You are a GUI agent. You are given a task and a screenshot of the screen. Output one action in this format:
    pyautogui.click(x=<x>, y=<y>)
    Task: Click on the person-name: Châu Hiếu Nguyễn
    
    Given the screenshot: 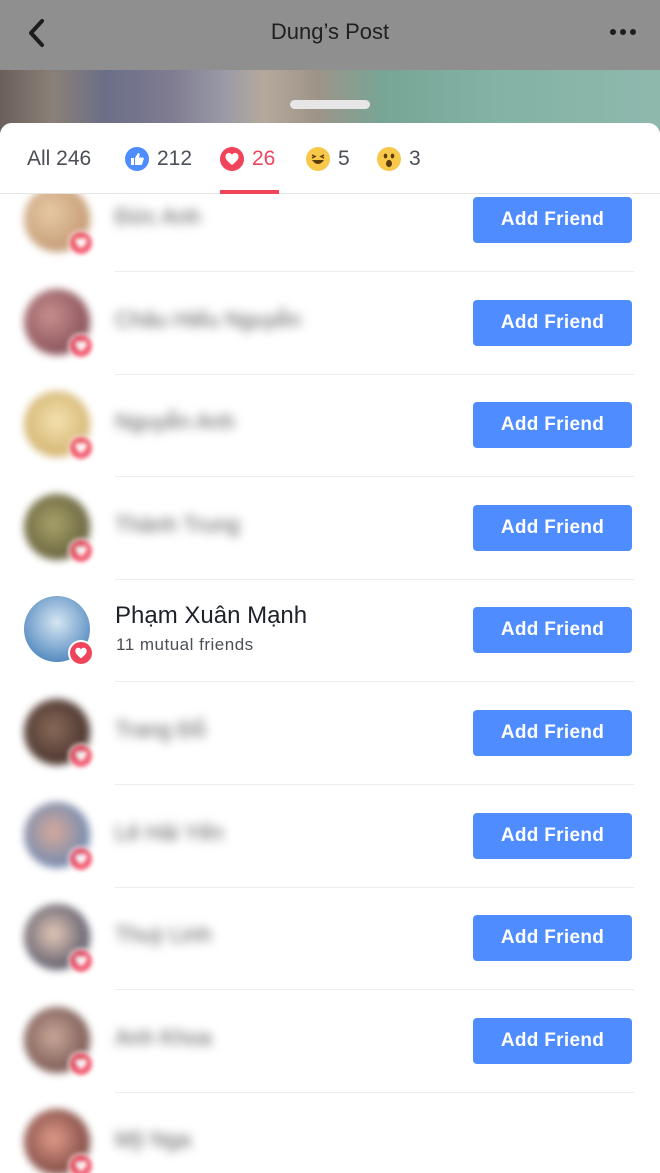 What is the action you would take?
    pyautogui.click(x=208, y=320)
    